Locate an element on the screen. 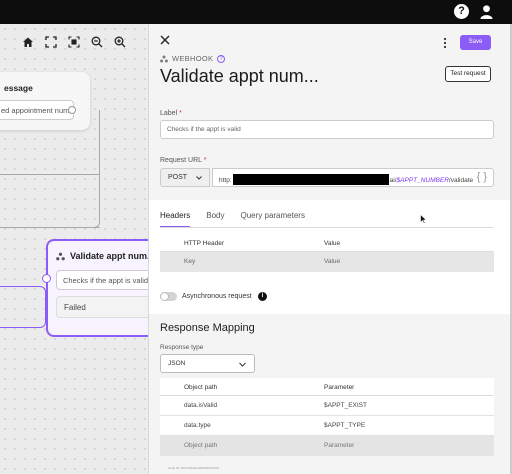 The width and height of the screenshot is (512, 474). parameter-cell: $APPT_TYPE is located at coordinates (344, 425).